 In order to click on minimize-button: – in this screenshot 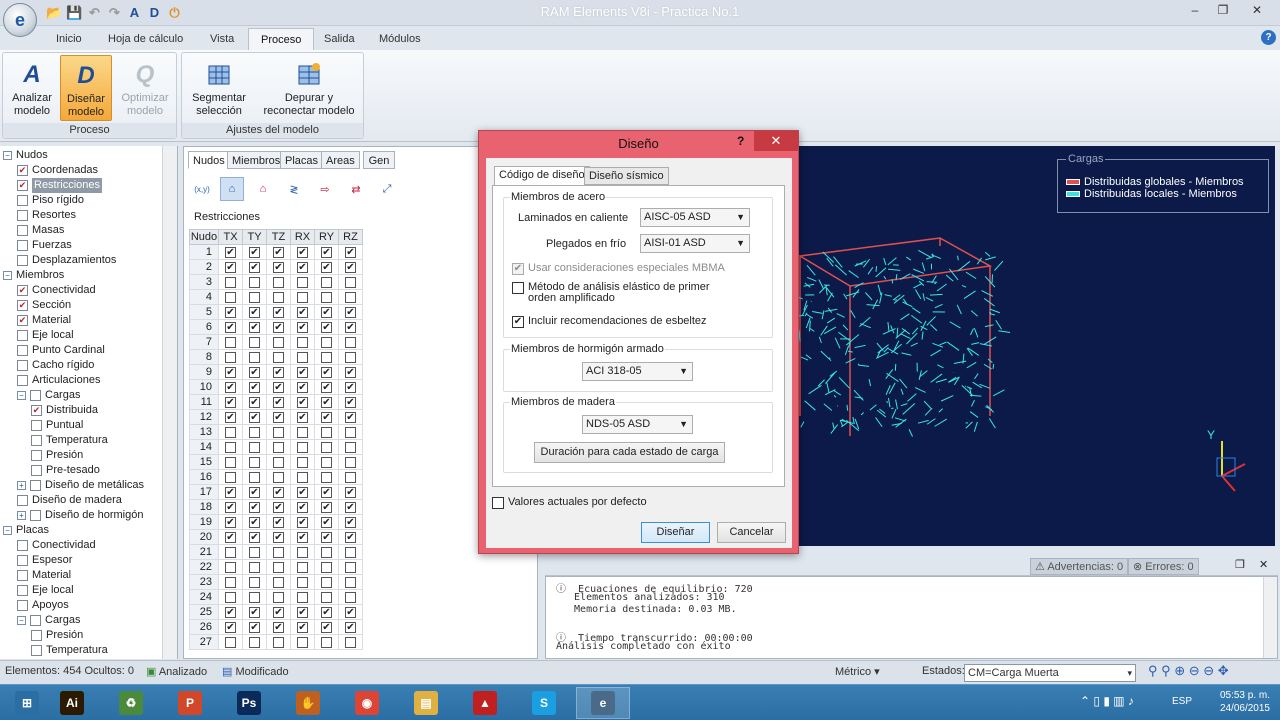, I will do `click(1195, 10)`.